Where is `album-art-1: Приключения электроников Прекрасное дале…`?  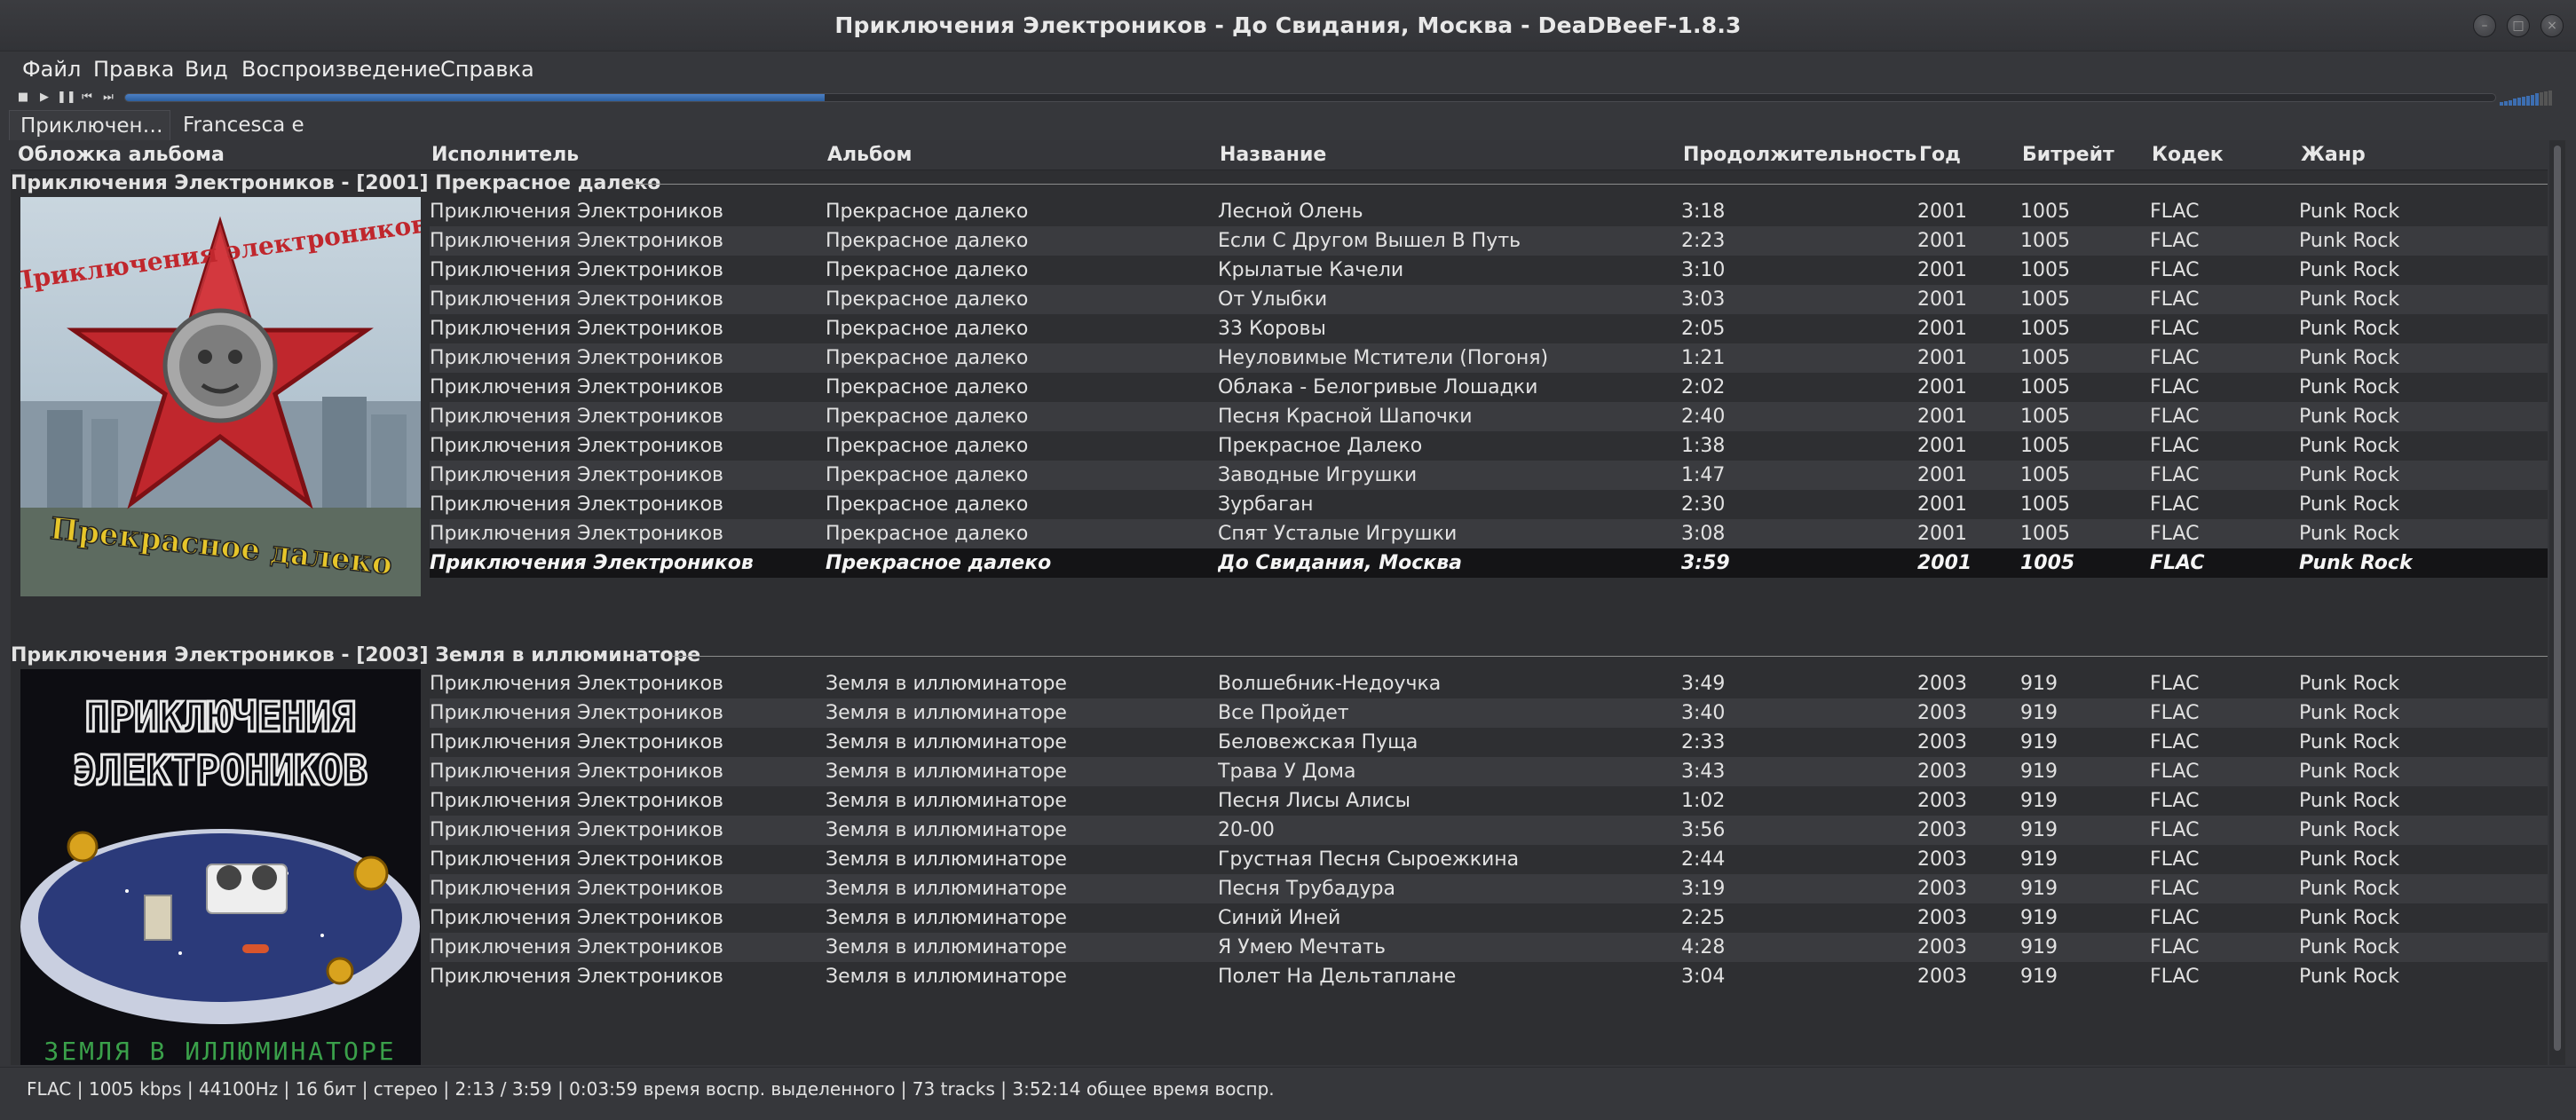
album-art-1: Приключения электроников Прекрасное дале… is located at coordinates (220, 396).